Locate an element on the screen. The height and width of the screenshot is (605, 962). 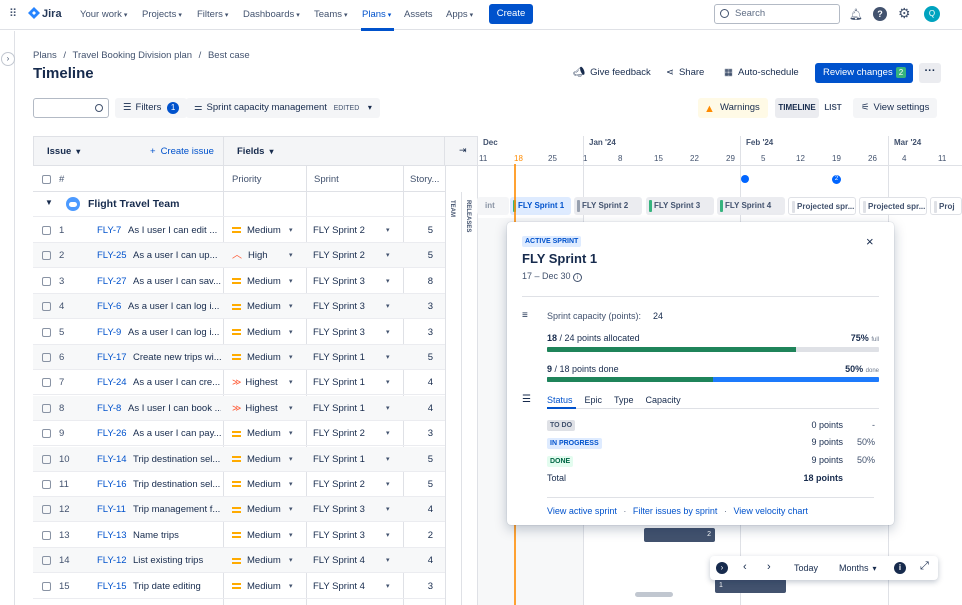
issue-key: FLY-8 is located at coordinates (109, 408).